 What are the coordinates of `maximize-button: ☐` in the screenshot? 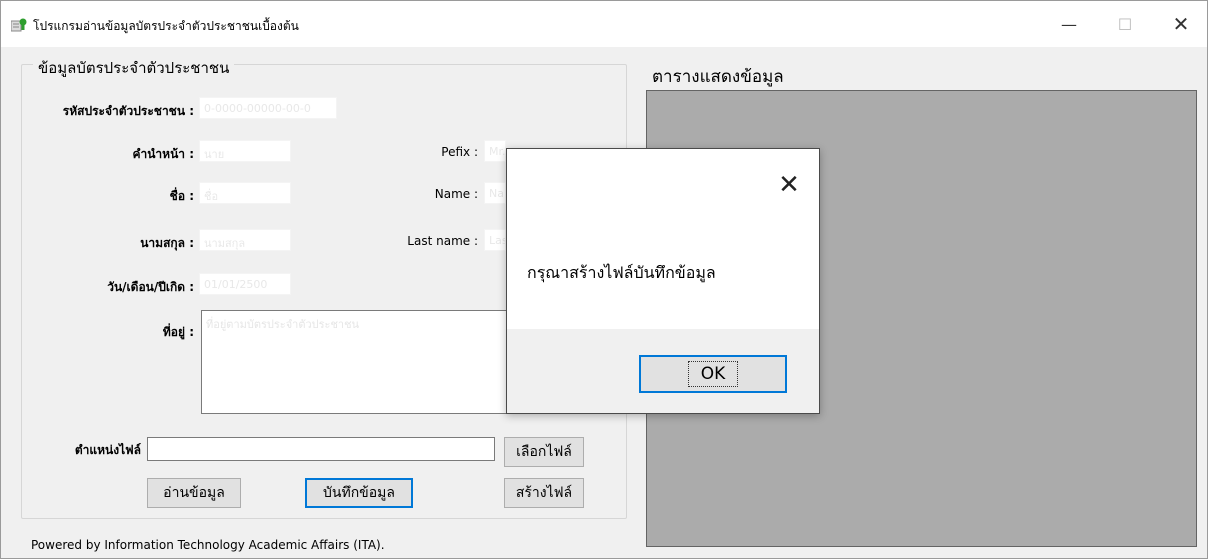 It's located at (1125, 24).